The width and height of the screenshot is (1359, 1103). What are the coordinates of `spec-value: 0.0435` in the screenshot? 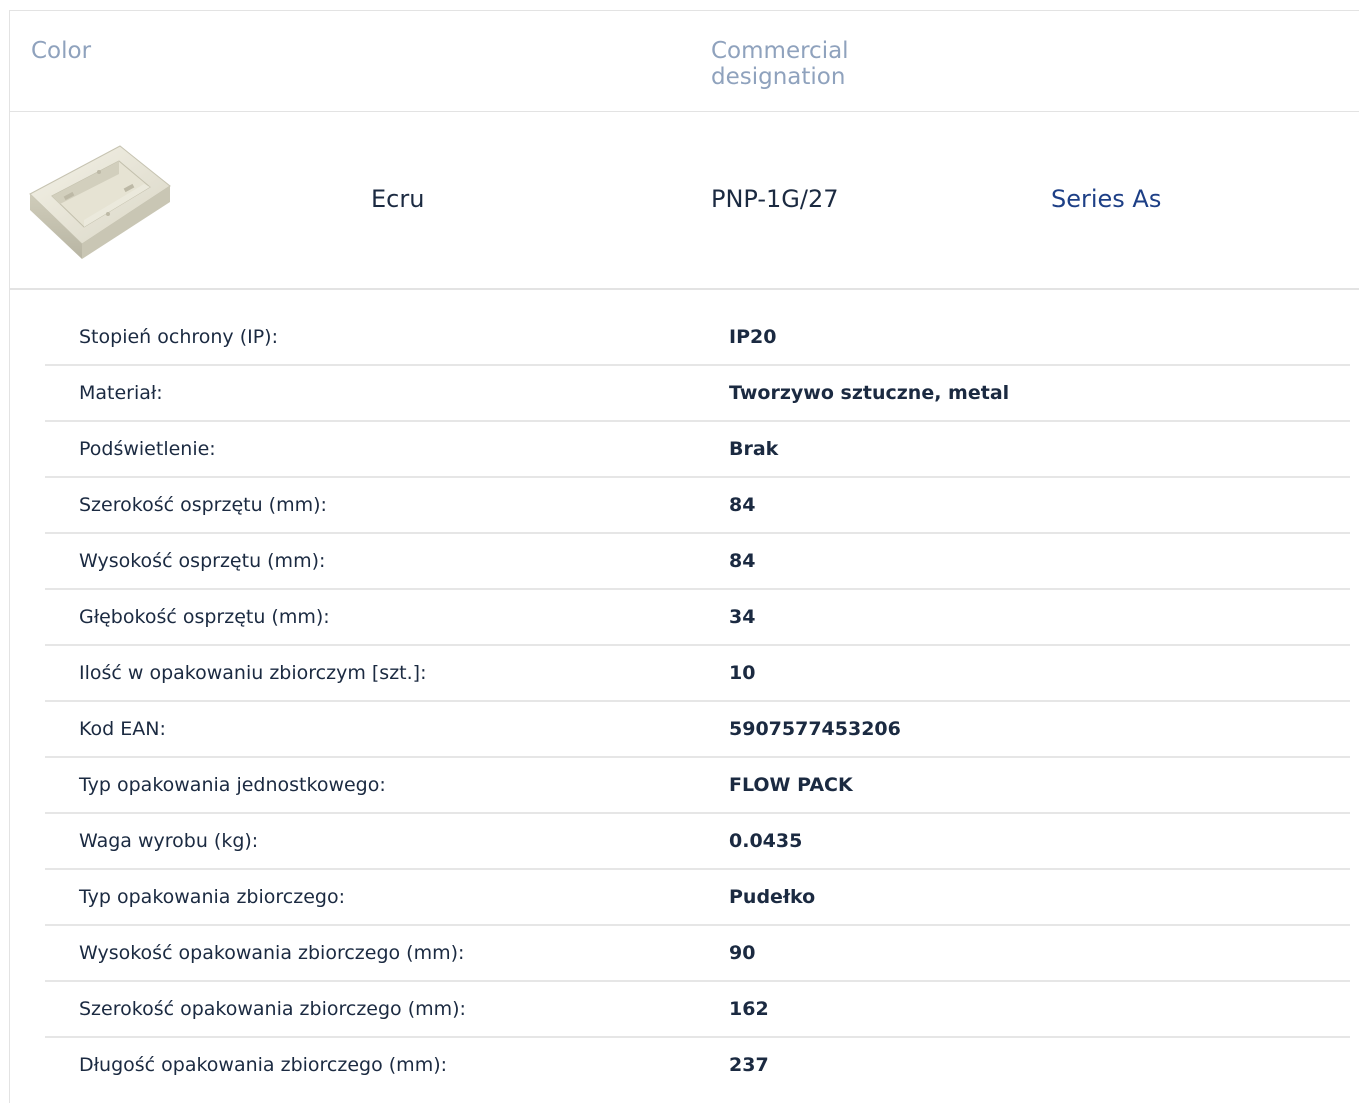 It's located at (766, 841).